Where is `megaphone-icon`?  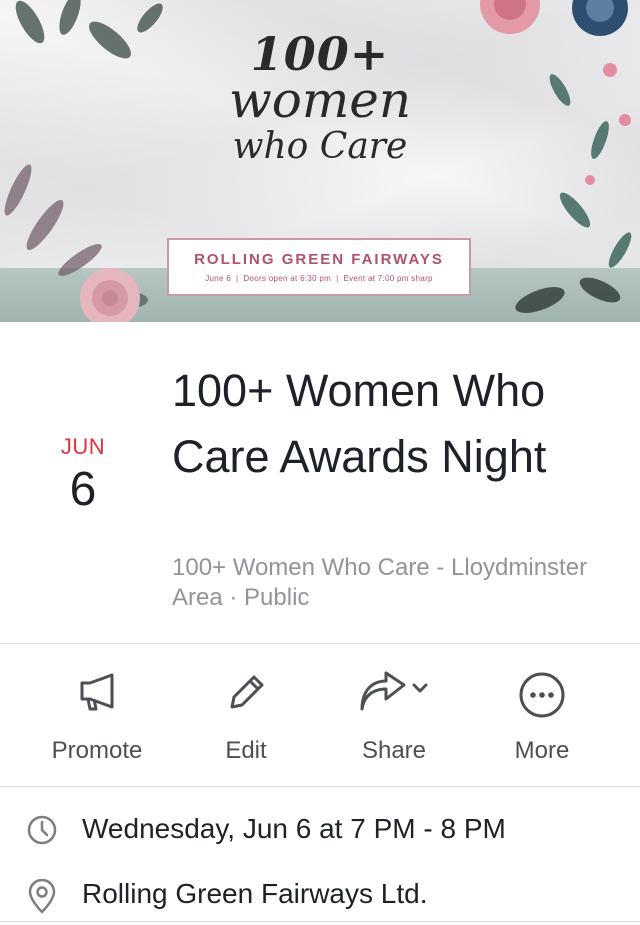 megaphone-icon is located at coordinates (97, 692).